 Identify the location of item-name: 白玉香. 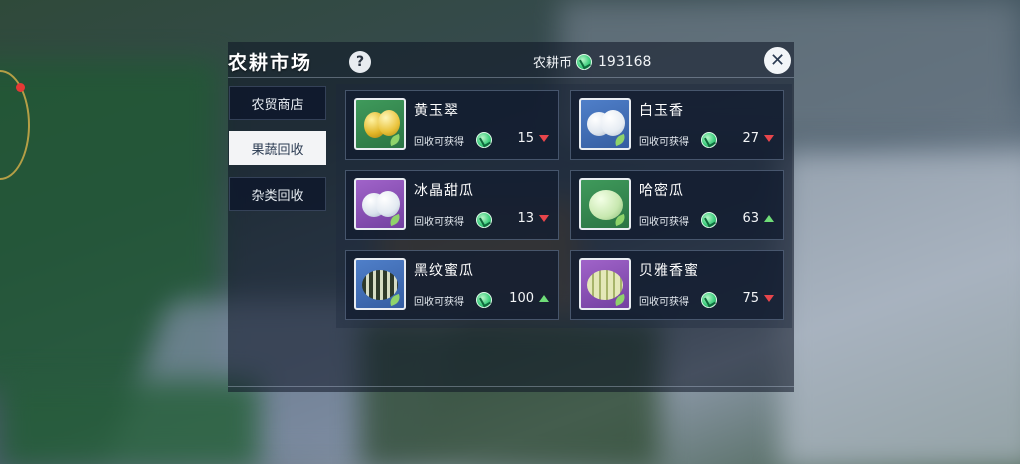
(661, 111).